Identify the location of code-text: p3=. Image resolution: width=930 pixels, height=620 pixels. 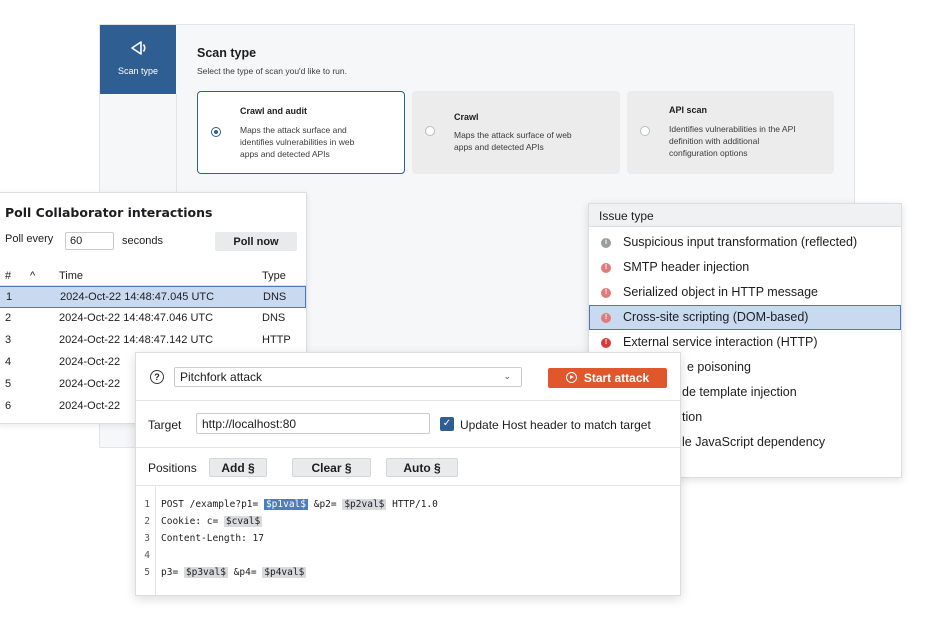
(172, 572).